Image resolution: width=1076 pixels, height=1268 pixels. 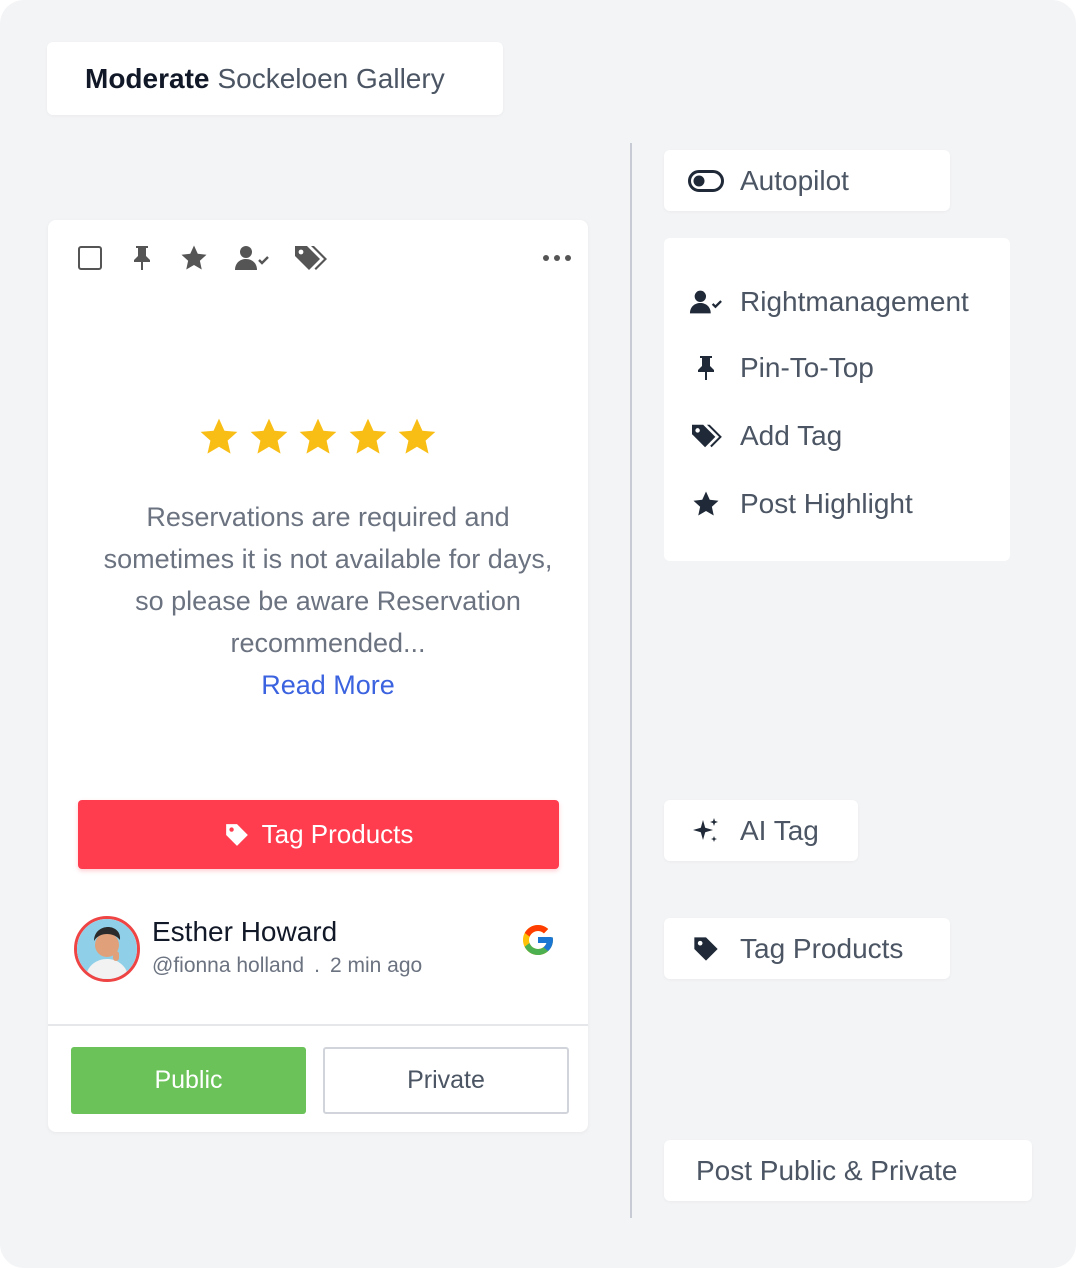 I want to click on menu-item-label: Post Highlight, so click(x=826, y=503).